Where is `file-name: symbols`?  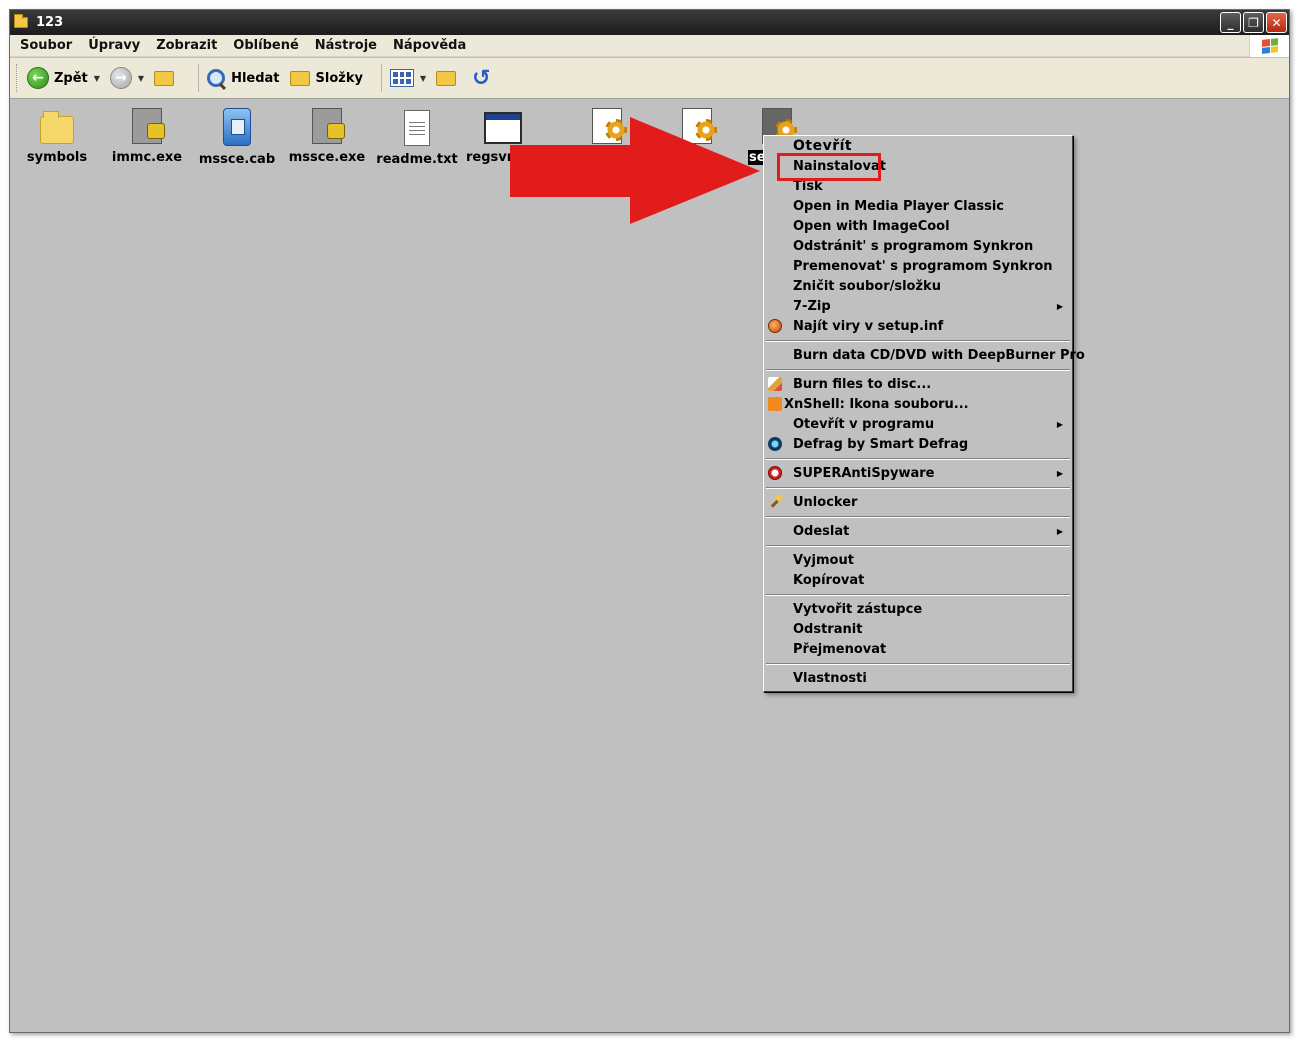 file-name: symbols is located at coordinates (57, 157).